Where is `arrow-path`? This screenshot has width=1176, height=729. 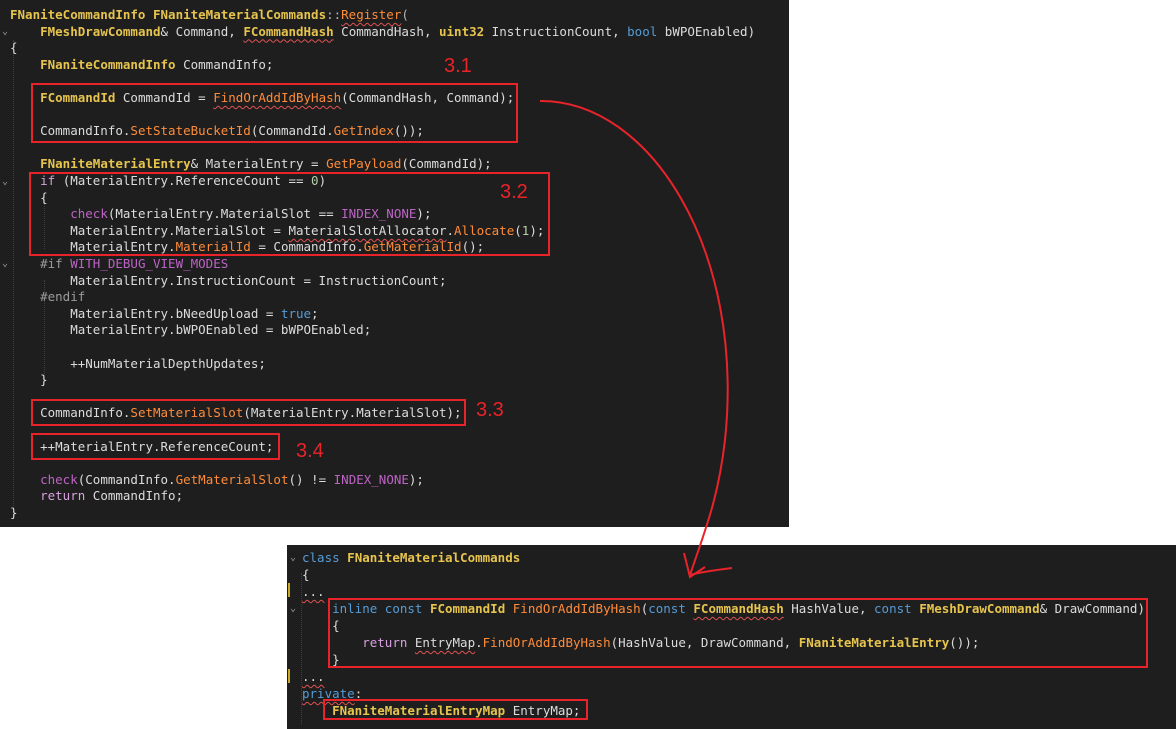
arrow-path is located at coordinates (634, 337).